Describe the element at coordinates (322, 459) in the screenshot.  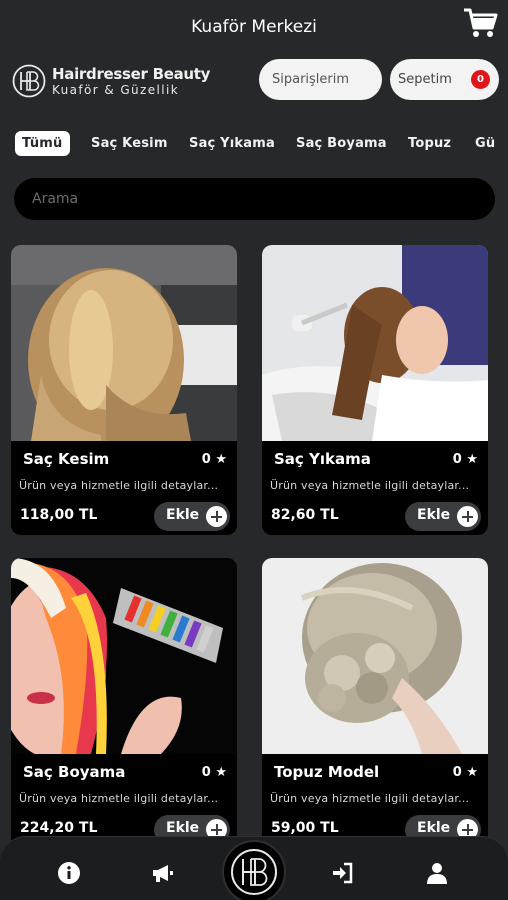
I see `product-title: Saç Yıkama` at that location.